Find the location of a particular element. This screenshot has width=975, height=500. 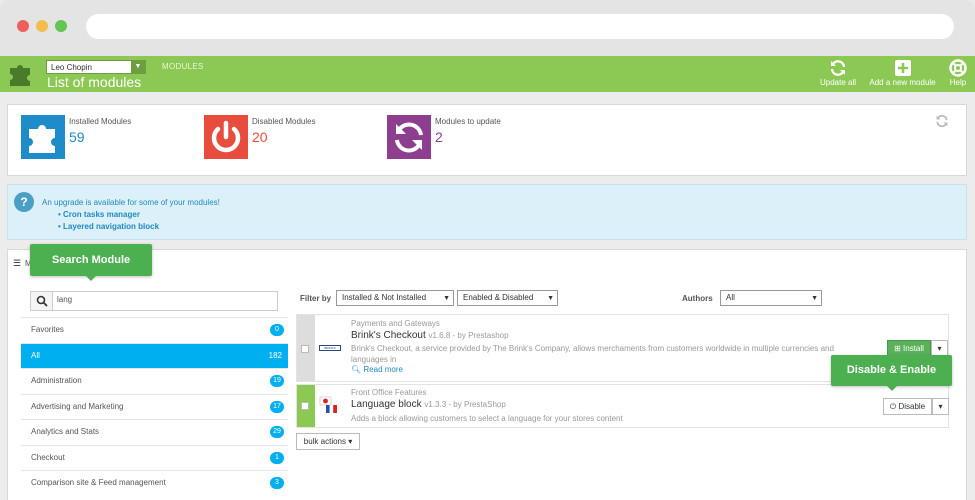

browser-chrome is located at coordinates (487, 28).